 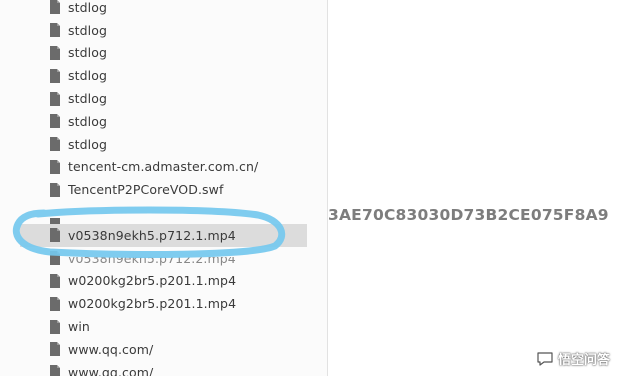 I want to click on file-name: tencent-cm.admaster.com.cn/, so click(x=163, y=167).